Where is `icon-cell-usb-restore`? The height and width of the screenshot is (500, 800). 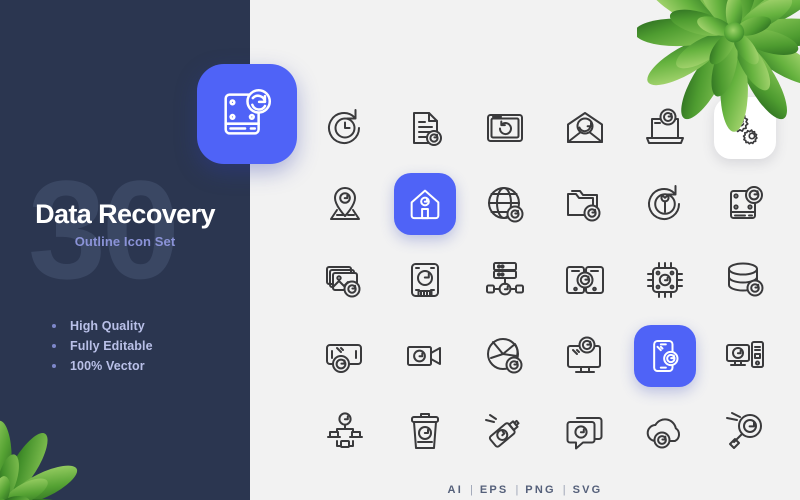 icon-cell-usb-restore is located at coordinates (505, 432).